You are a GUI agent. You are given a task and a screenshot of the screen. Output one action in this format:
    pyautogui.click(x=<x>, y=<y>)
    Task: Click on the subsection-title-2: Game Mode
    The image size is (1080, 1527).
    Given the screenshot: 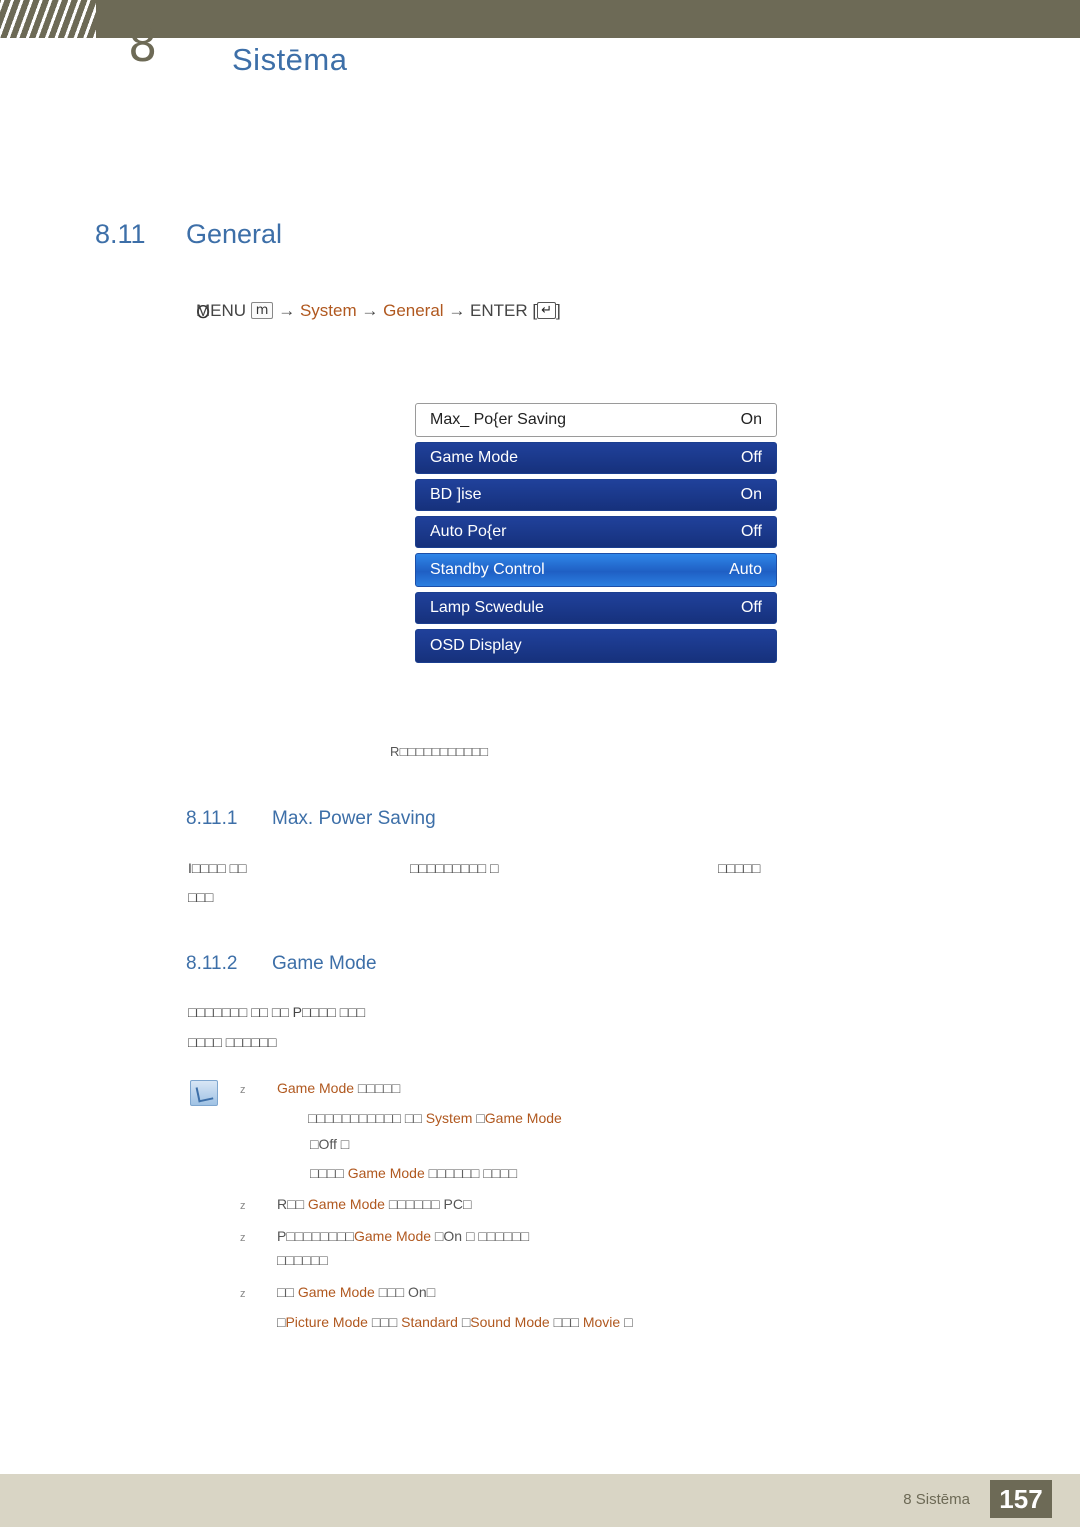 What is the action you would take?
    pyautogui.click(x=324, y=963)
    